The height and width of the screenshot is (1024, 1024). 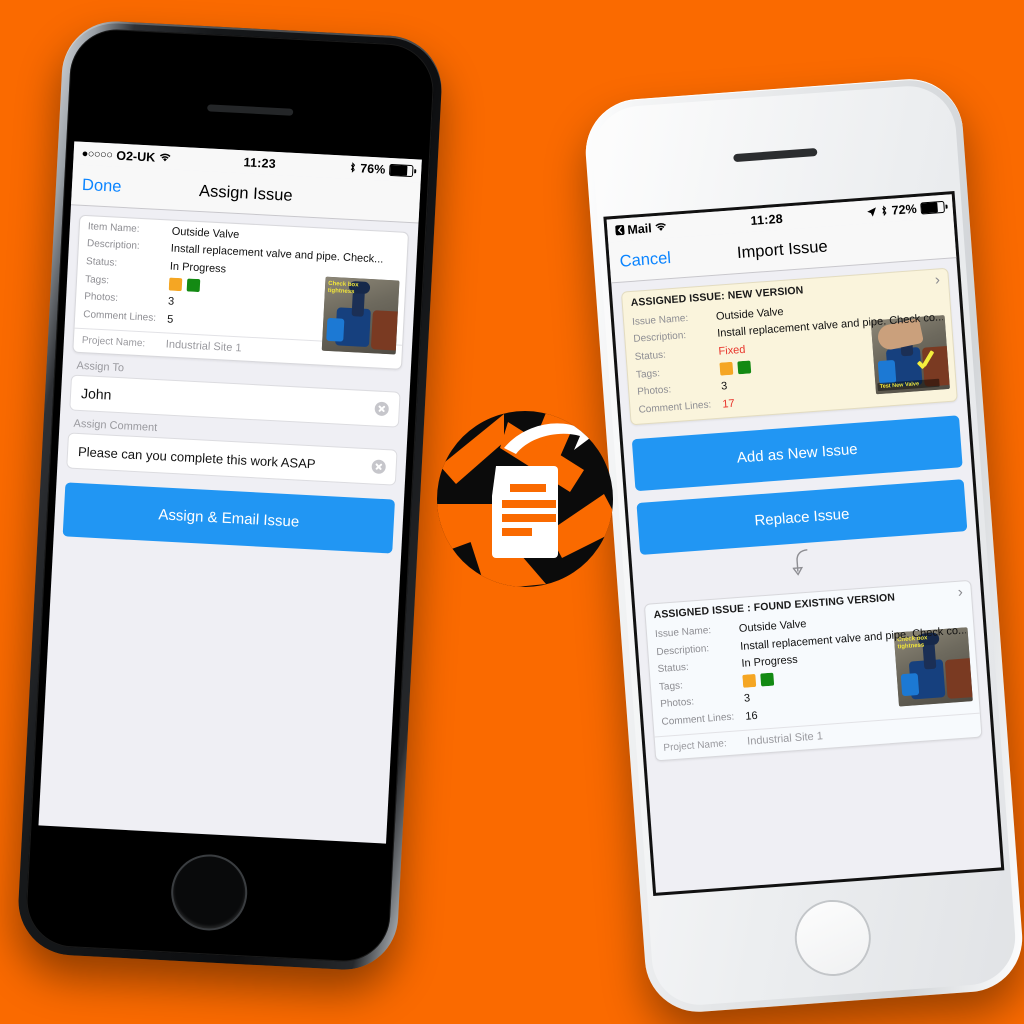 What do you see at coordinates (228, 400) in the screenshot?
I see `assign-to-value: John` at bounding box center [228, 400].